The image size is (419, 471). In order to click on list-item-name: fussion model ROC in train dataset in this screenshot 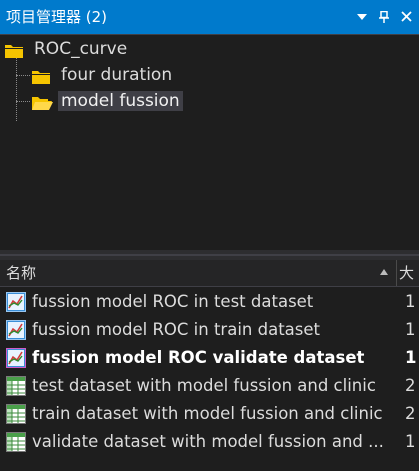, I will do `click(176, 329)`.